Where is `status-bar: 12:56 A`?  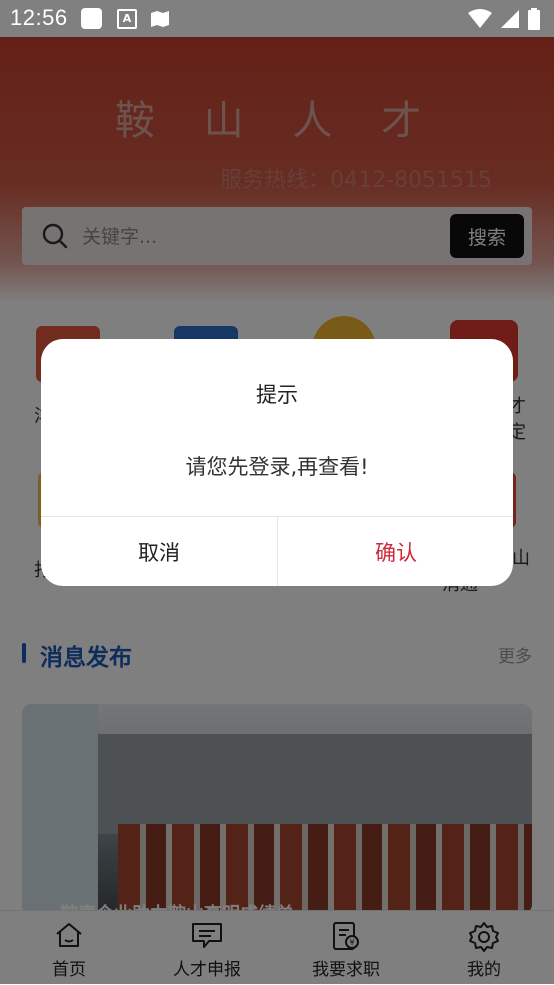
status-bar: 12:56 A is located at coordinates (277, 18).